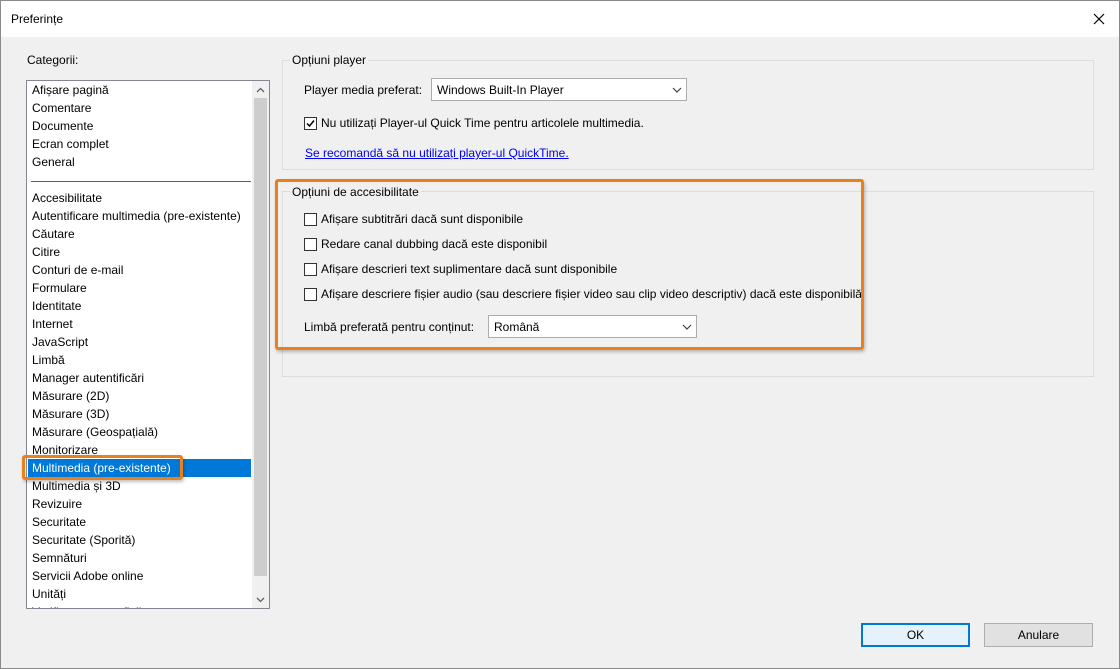  Describe the element at coordinates (139, 360) in the screenshot. I see `category-item: Limbă` at that location.